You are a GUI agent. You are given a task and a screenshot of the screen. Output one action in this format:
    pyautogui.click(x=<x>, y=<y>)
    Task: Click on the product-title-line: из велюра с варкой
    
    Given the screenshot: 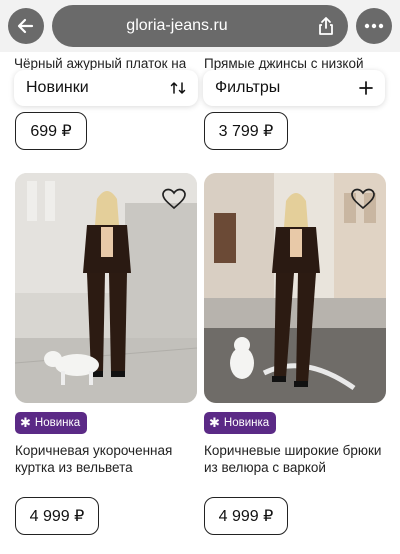 What is the action you would take?
    pyautogui.click(x=265, y=467)
    